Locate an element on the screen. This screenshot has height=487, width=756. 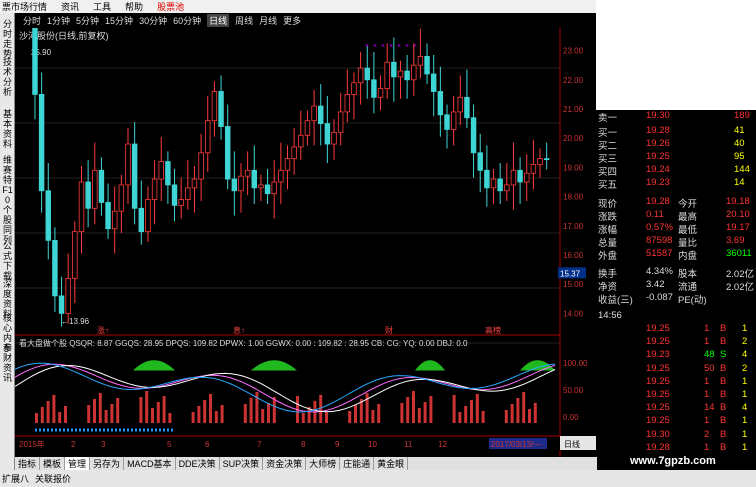
indicator-tab: 另存为 is located at coordinates (107, 463).